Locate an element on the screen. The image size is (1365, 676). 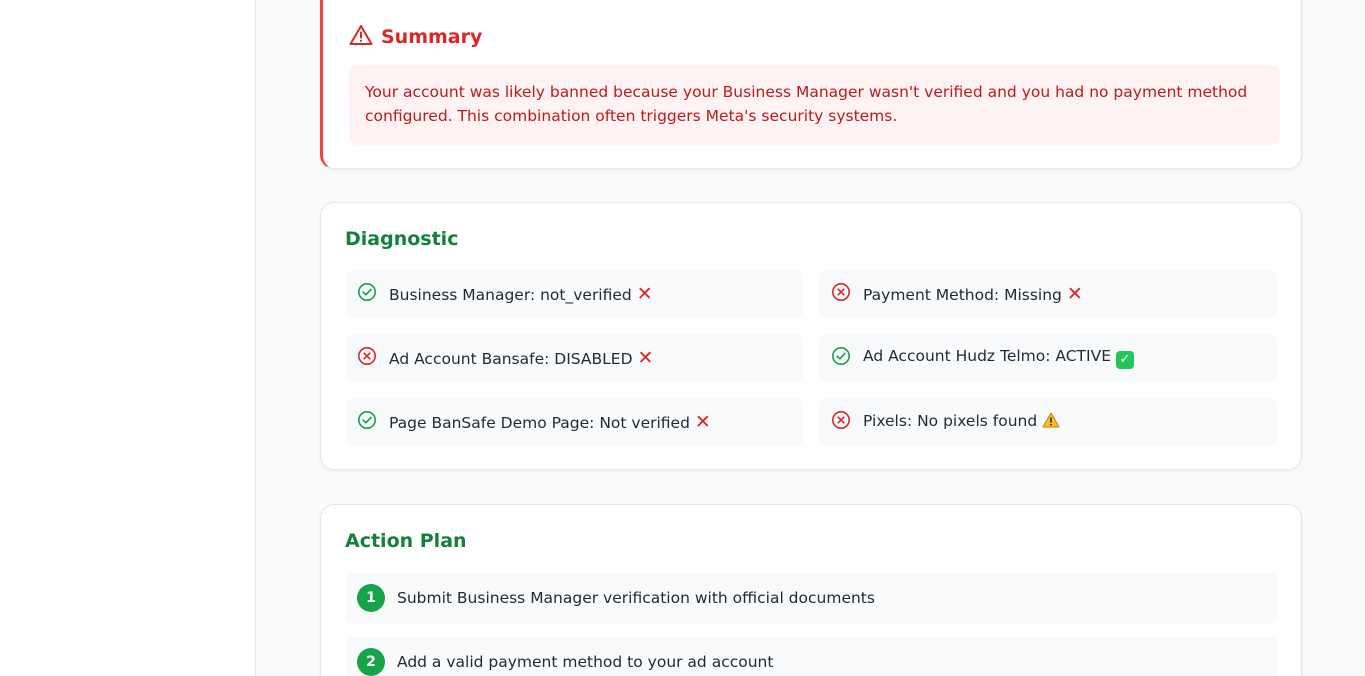
diagnostic-item: Ad Account Bansafe: DISABLED ✕ is located at coordinates (574, 358).